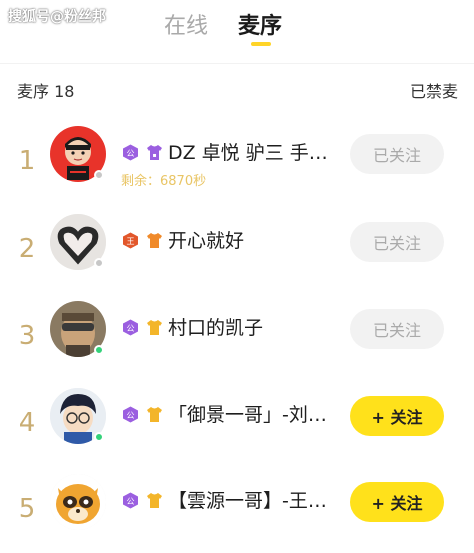  Describe the element at coordinates (27, 161) in the screenshot. I see `rank-number: 1` at that location.